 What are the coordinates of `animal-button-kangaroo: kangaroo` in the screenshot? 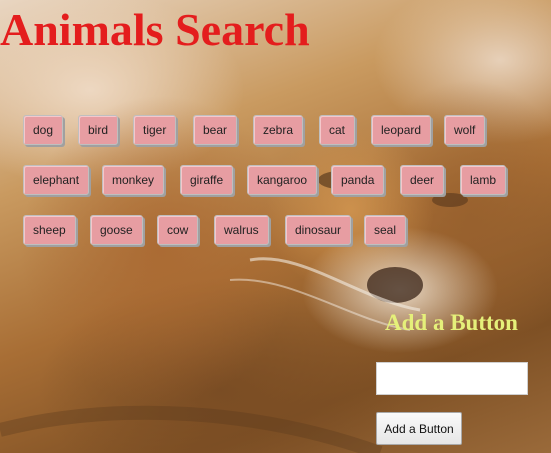 It's located at (282, 180).